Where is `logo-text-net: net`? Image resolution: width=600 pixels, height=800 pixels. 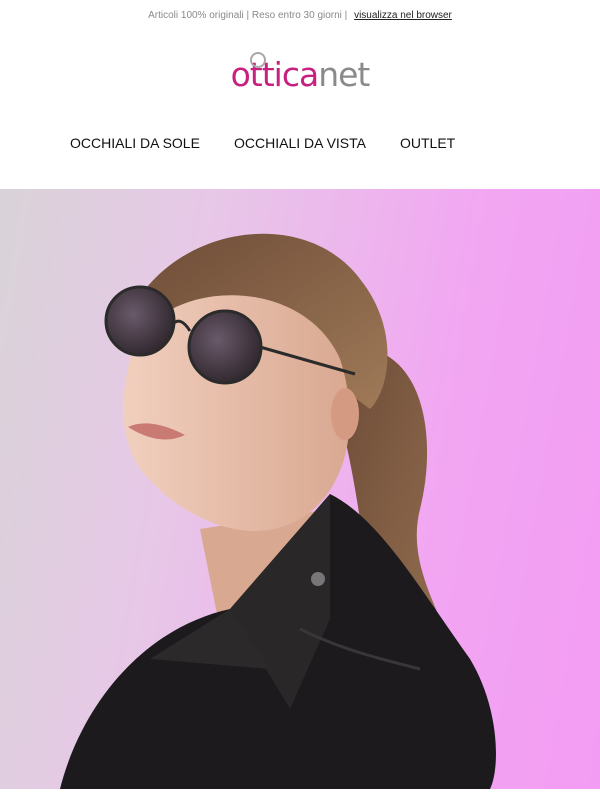 logo-text-net: net is located at coordinates (344, 74).